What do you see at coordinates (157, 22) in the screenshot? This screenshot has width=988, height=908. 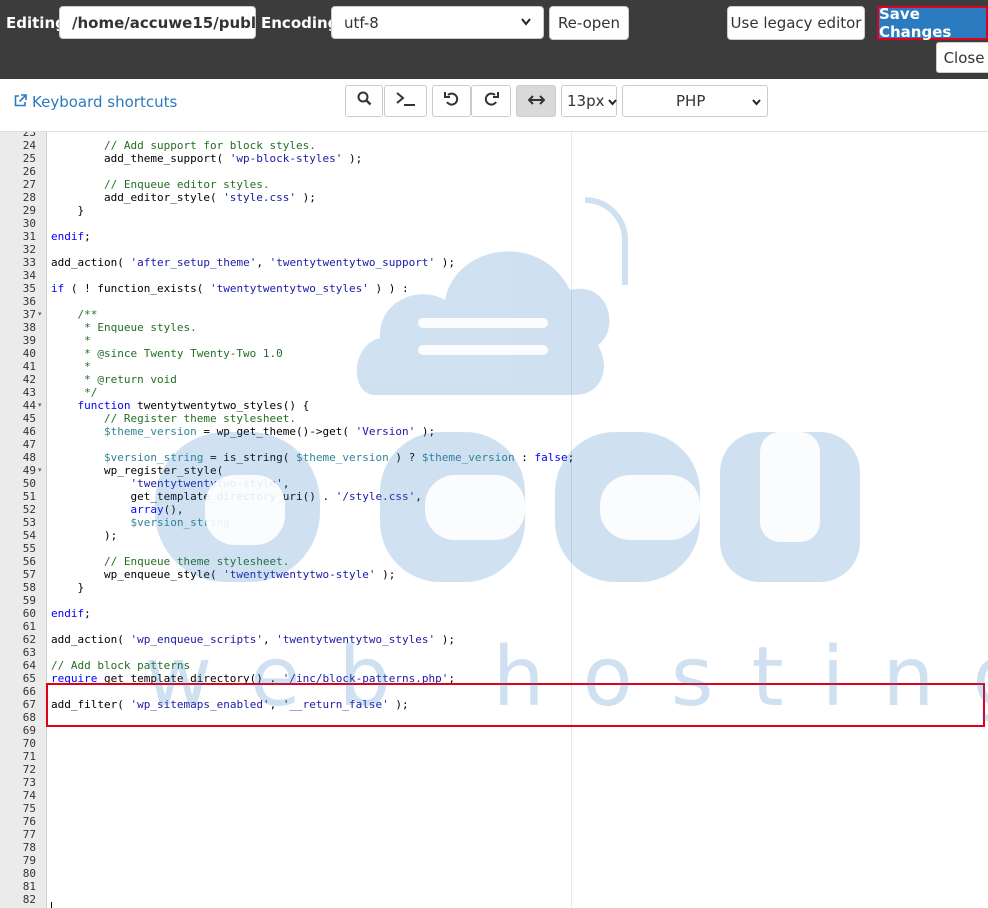 I see `file-path-input` at bounding box center [157, 22].